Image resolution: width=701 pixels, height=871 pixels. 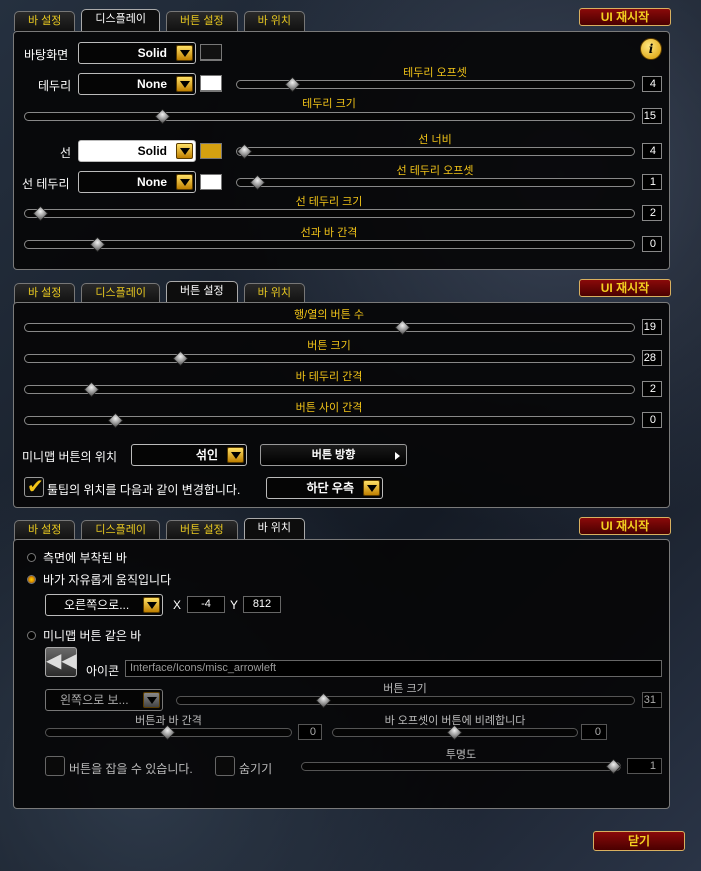 What do you see at coordinates (652, 182) in the screenshot?
I see `line-border-offset-value: 1` at bounding box center [652, 182].